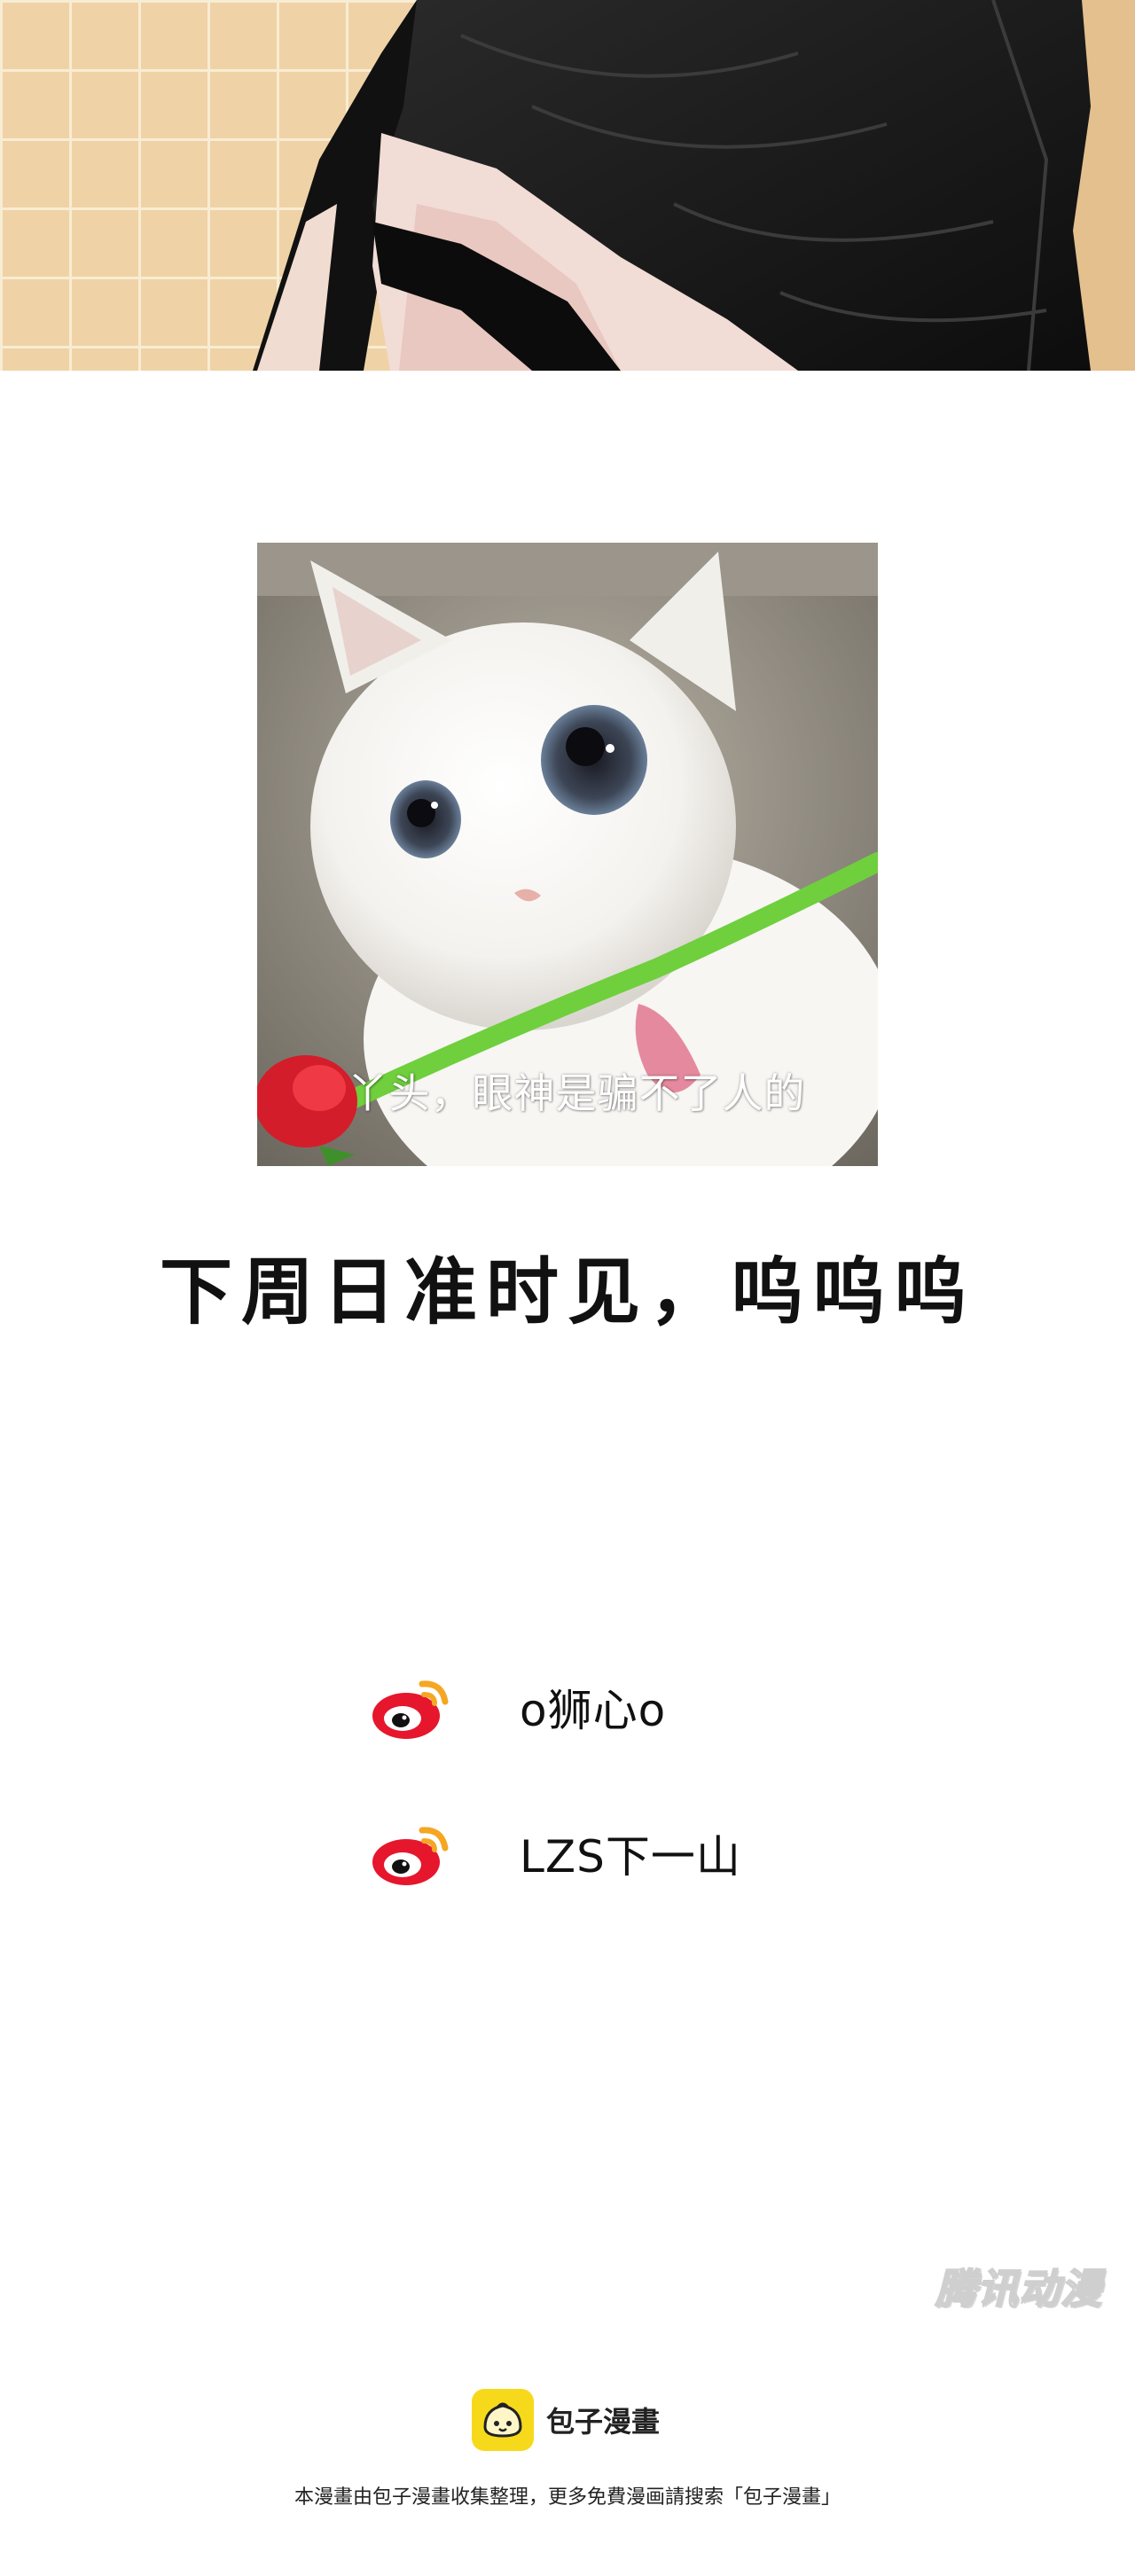  Describe the element at coordinates (567, 1292) in the screenshot. I see `message-text: 下周日准时见，呜呜呜` at that location.